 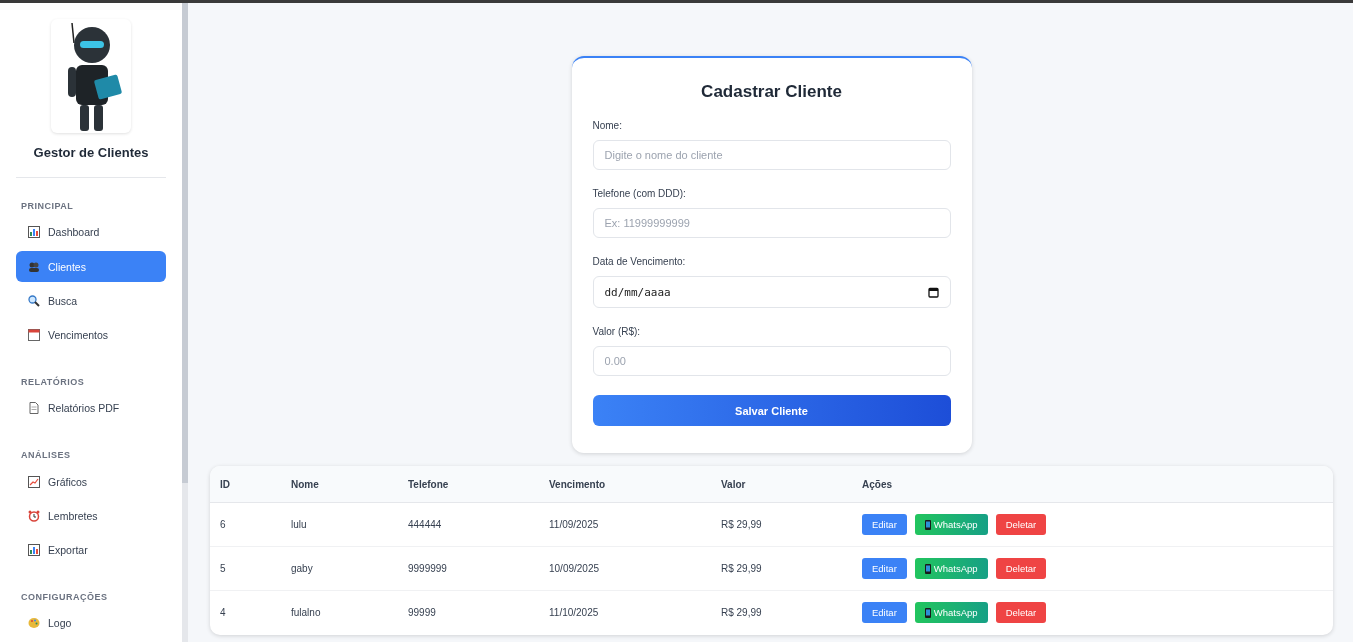 What do you see at coordinates (639, 261) in the screenshot?
I see `field-label: Data de Vencimento:` at bounding box center [639, 261].